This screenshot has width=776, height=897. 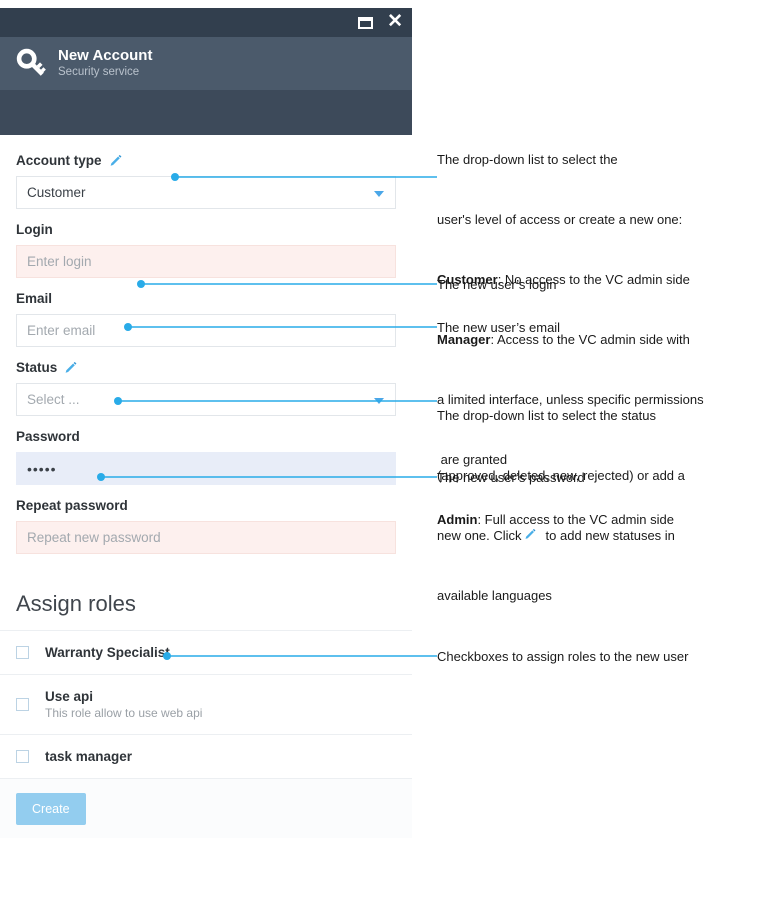 What do you see at coordinates (94, 537) in the screenshot?
I see `repeat-password-placeholder: Repeat new password` at bounding box center [94, 537].